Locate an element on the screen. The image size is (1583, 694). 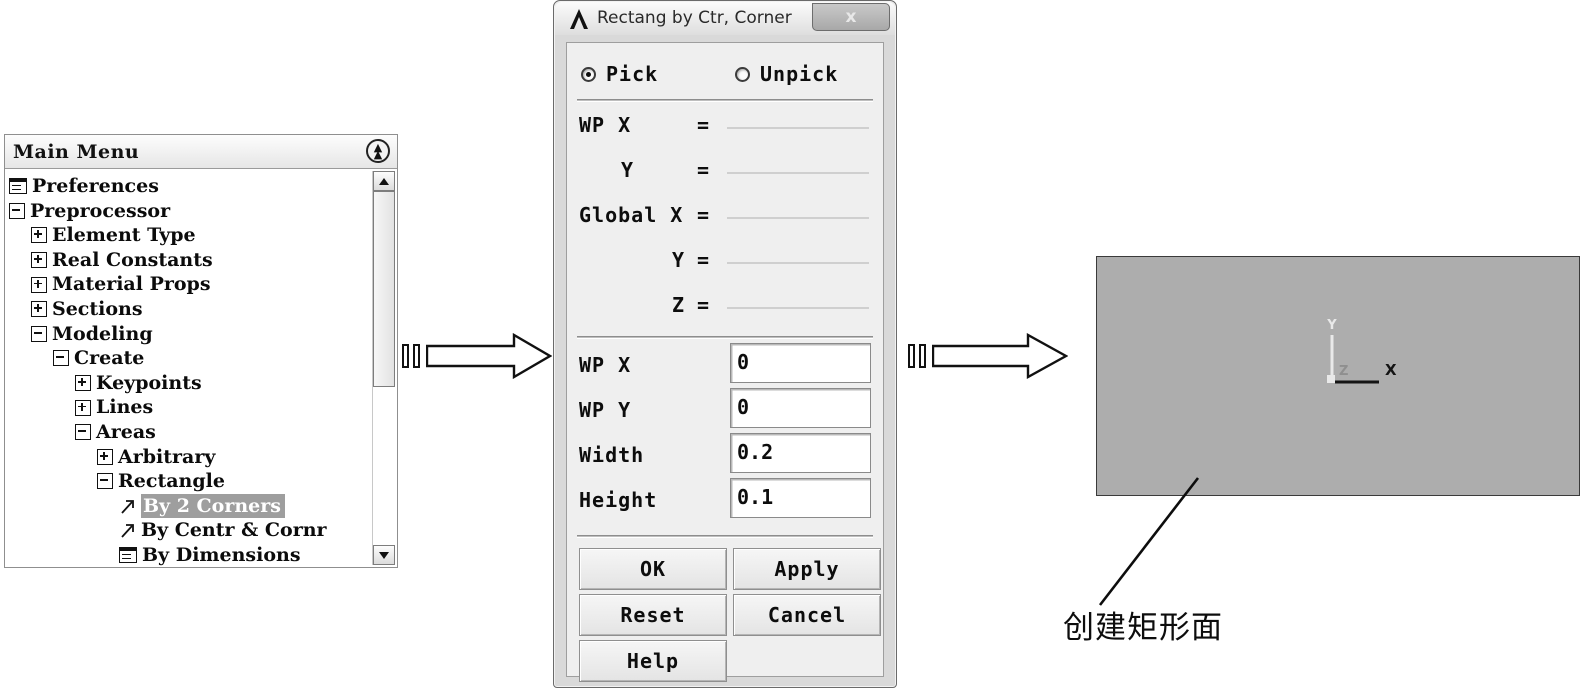
menu-tree-item: By Centr & Cornr is located at coordinates (189, 530).